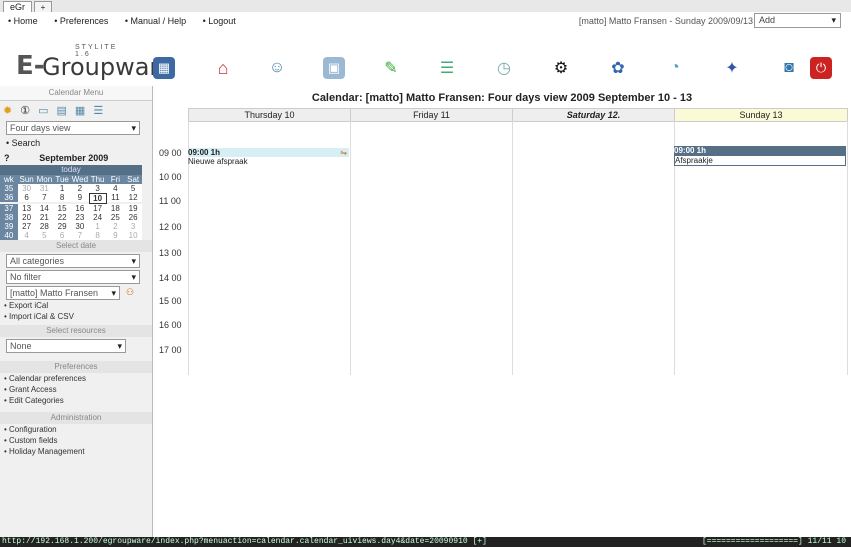 The width and height of the screenshot is (851, 547). What do you see at coordinates (71, 170) in the screenshot?
I see `mini-calendar-today-link: today` at bounding box center [71, 170].